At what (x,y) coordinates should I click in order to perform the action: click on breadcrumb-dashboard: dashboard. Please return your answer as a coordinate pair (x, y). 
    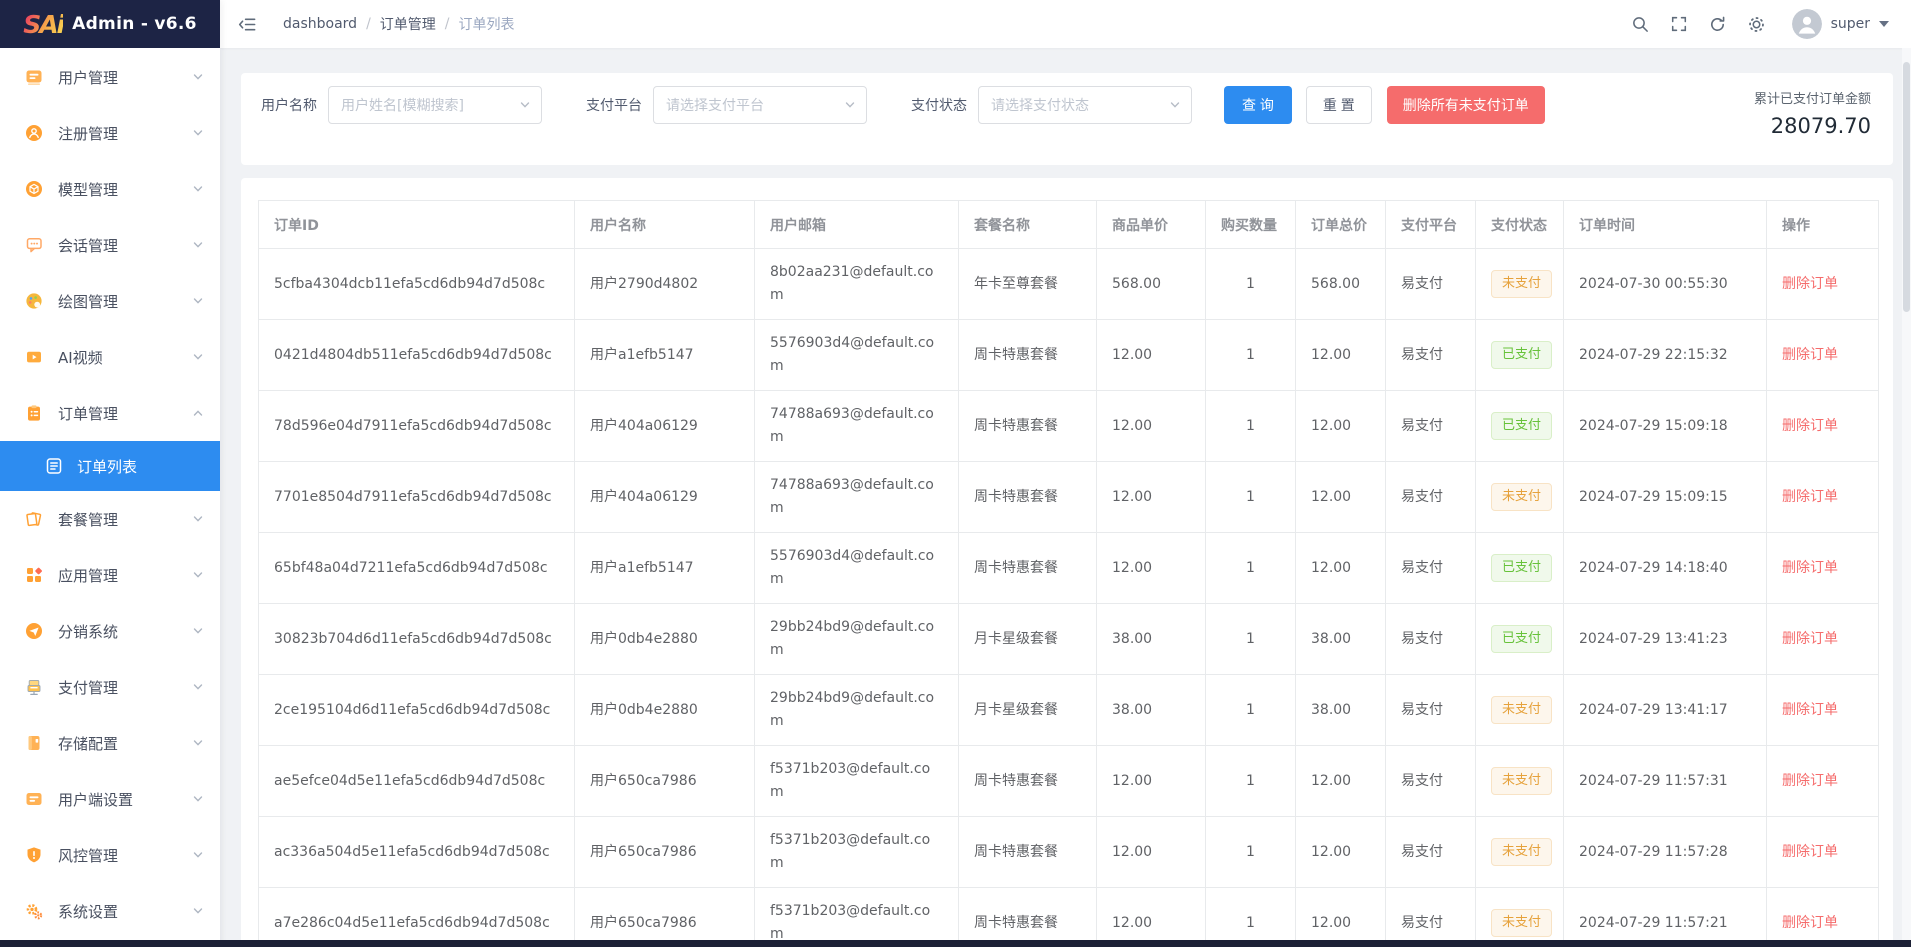
    Looking at the image, I should click on (320, 24).